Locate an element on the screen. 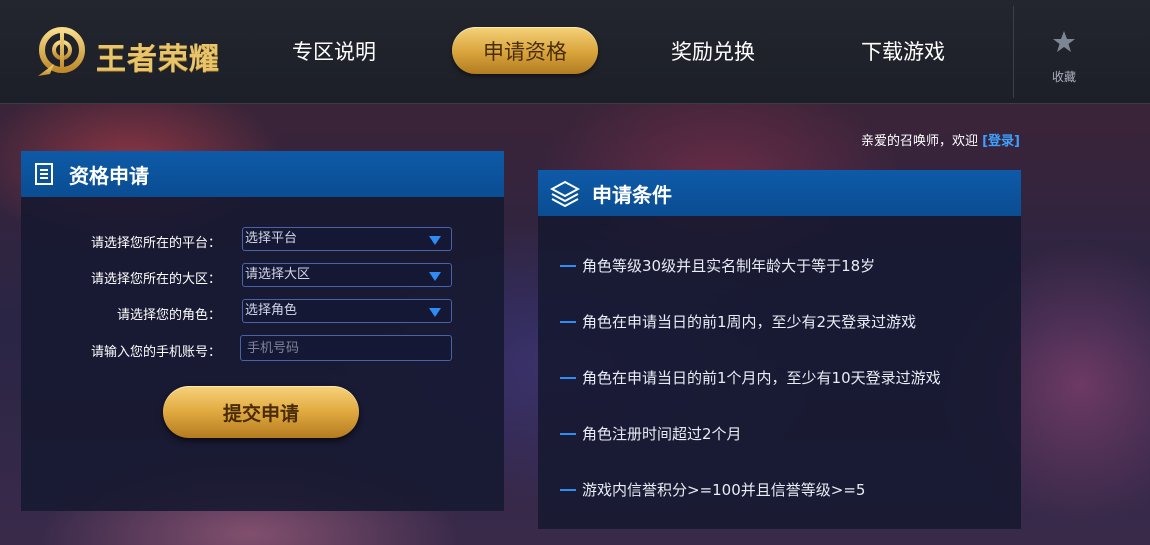 The width and height of the screenshot is (1150, 545). condition-text: 游戏内信誉积分>=100并且信誉等级>=5 is located at coordinates (724, 490).